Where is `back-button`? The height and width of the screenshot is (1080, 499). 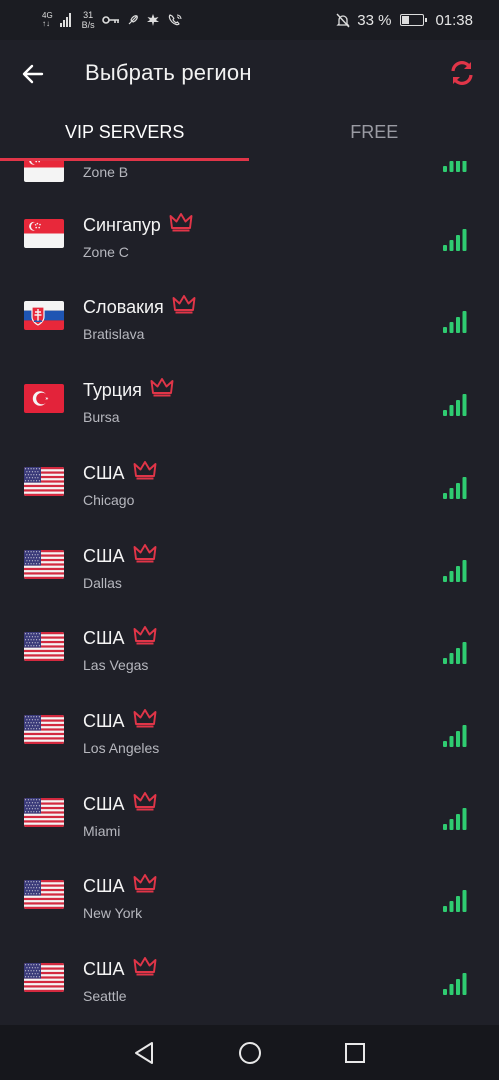
back-button is located at coordinates (33, 74).